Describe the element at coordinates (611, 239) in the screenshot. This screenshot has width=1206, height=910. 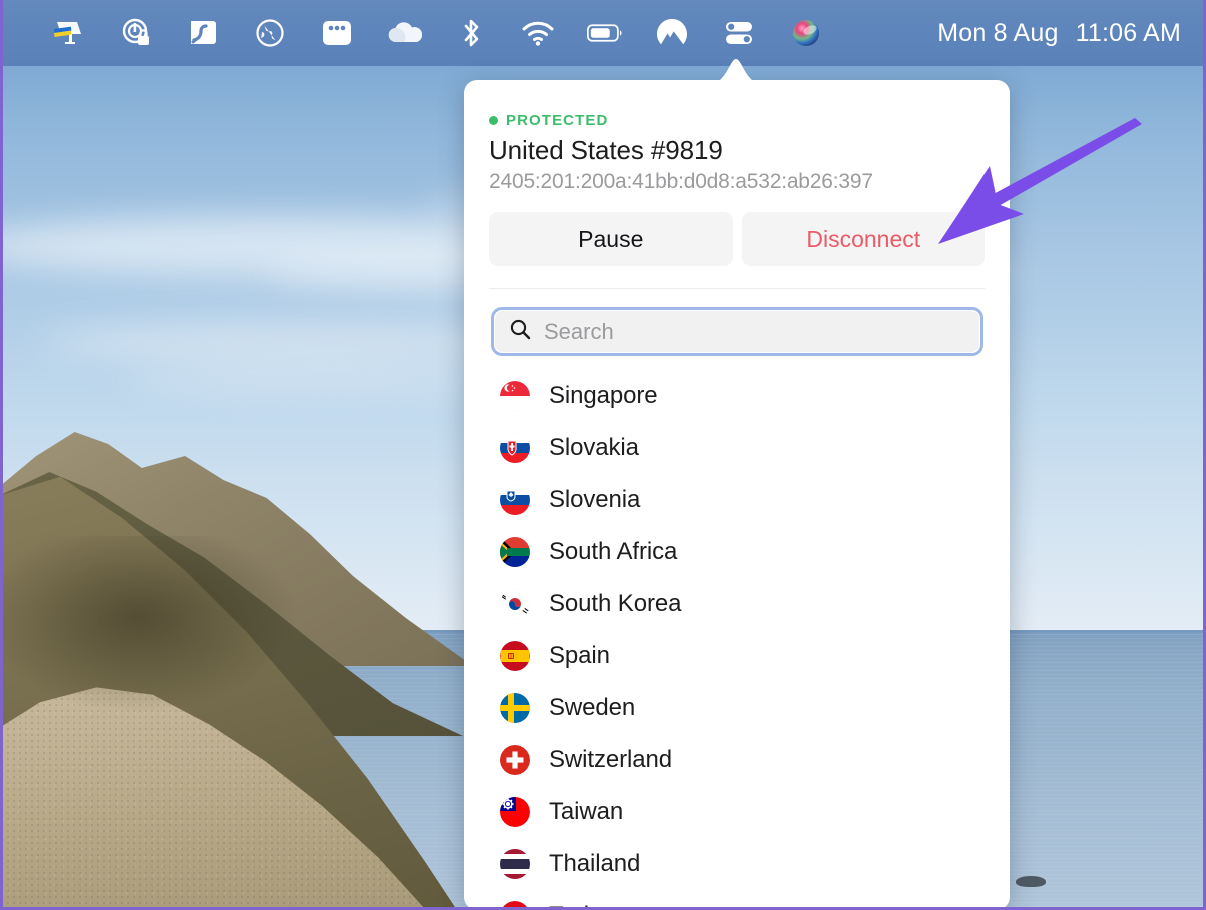
I see `pause-button: Pause` at that location.